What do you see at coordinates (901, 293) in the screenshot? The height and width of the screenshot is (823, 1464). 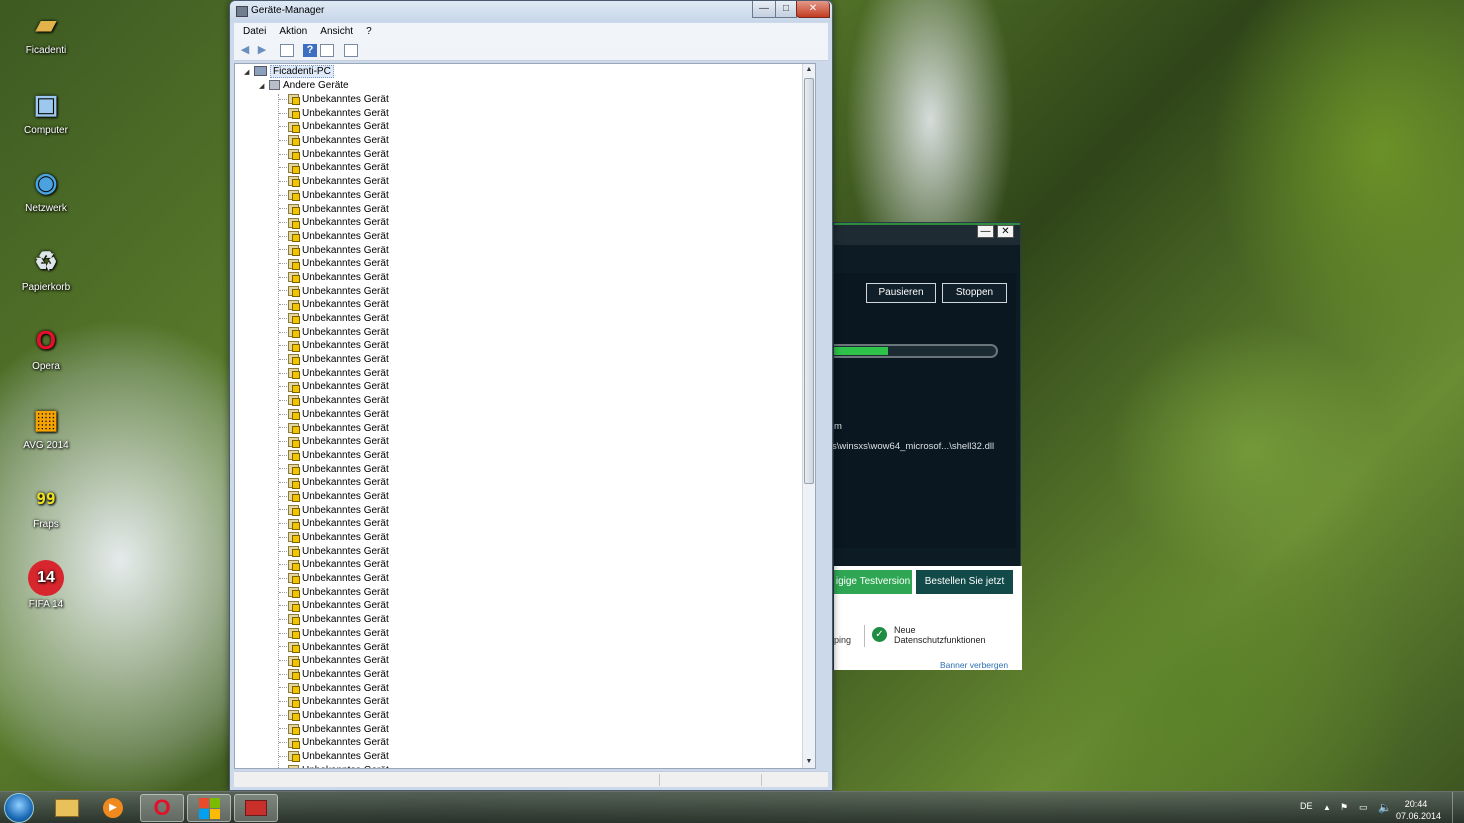 I see `pause-button: Pausieren` at bounding box center [901, 293].